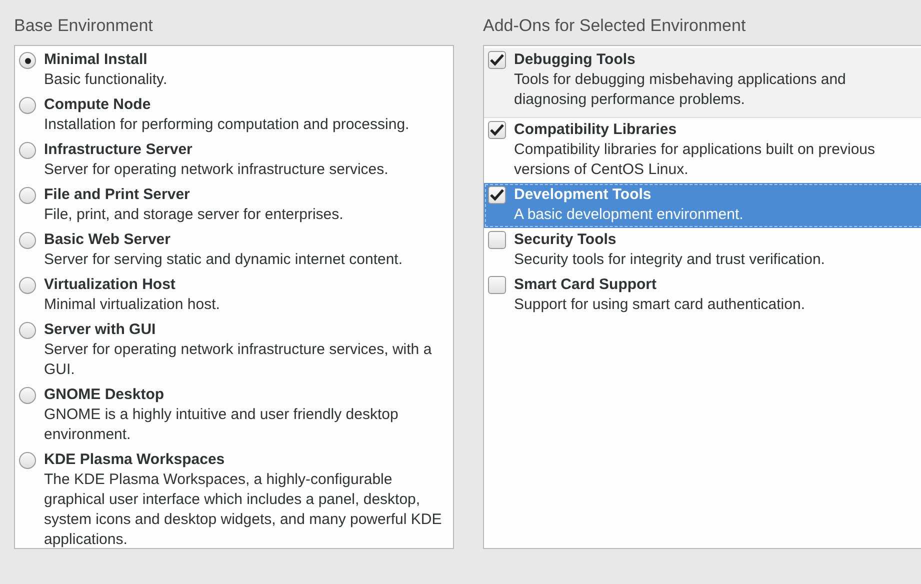 The width and height of the screenshot is (921, 584). What do you see at coordinates (583, 195) in the screenshot?
I see `option-title: Development Tools` at bounding box center [583, 195].